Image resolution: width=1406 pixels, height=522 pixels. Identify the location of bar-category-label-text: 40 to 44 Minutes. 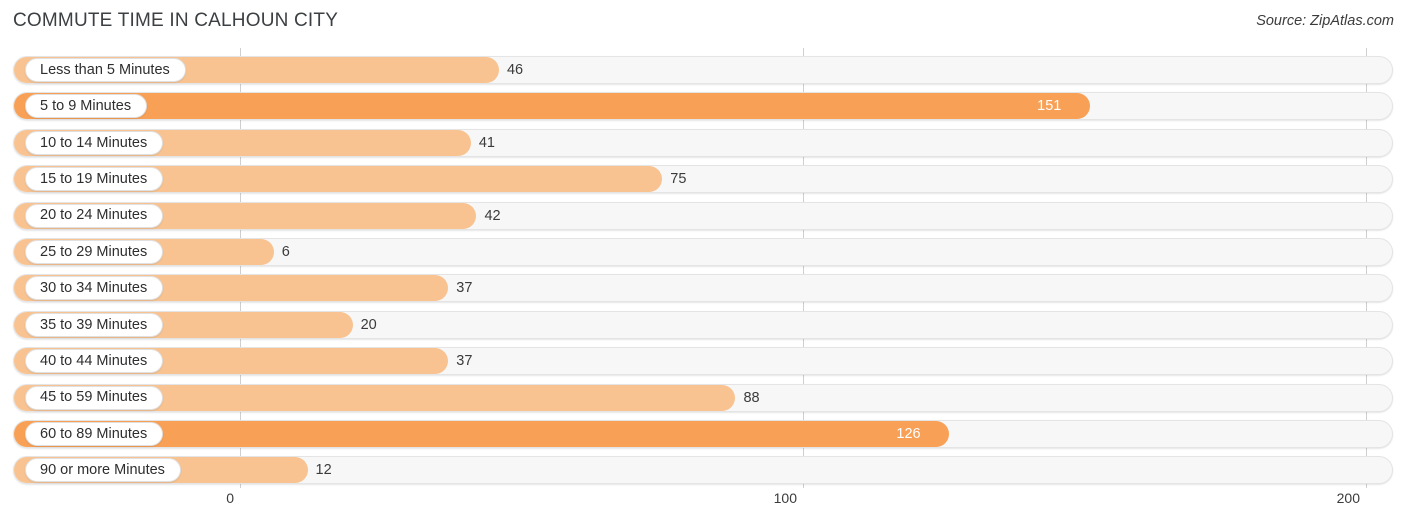
(94, 360).